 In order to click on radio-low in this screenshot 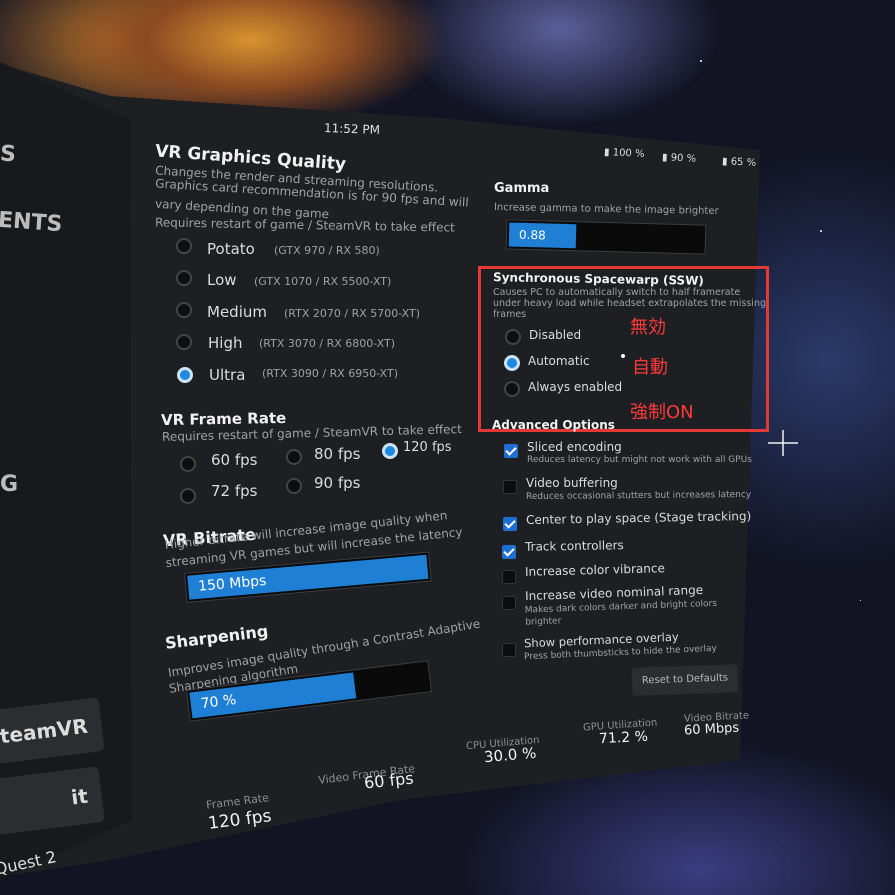, I will do `click(184, 278)`.